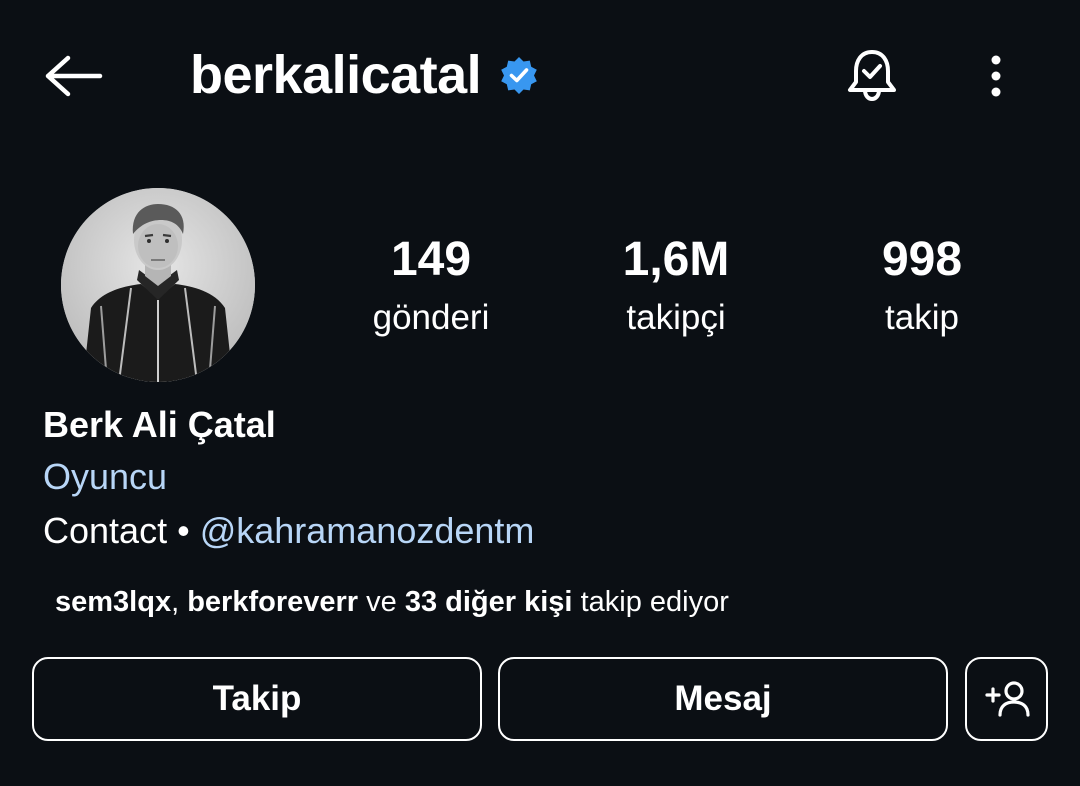 The image size is (1080, 786). I want to click on followed-by-user2: berkforeverr, so click(273, 602).